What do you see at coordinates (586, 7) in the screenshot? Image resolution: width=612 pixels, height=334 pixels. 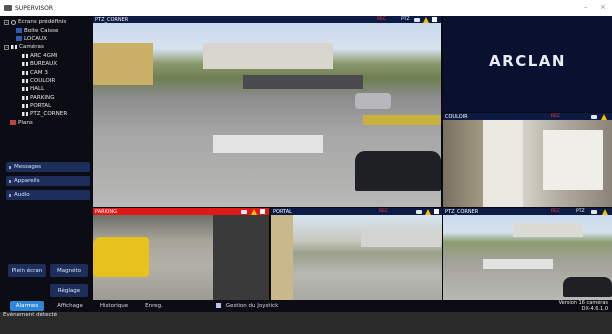 I see `minimize-button: –` at bounding box center [586, 7].